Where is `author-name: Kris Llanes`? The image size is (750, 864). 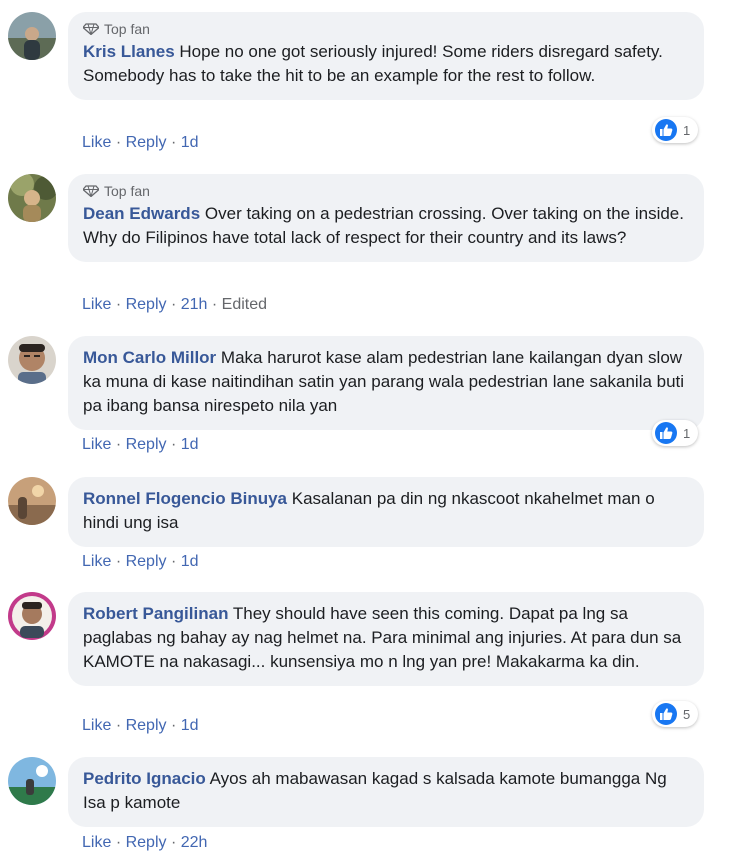 author-name: Kris Llanes is located at coordinates (129, 51).